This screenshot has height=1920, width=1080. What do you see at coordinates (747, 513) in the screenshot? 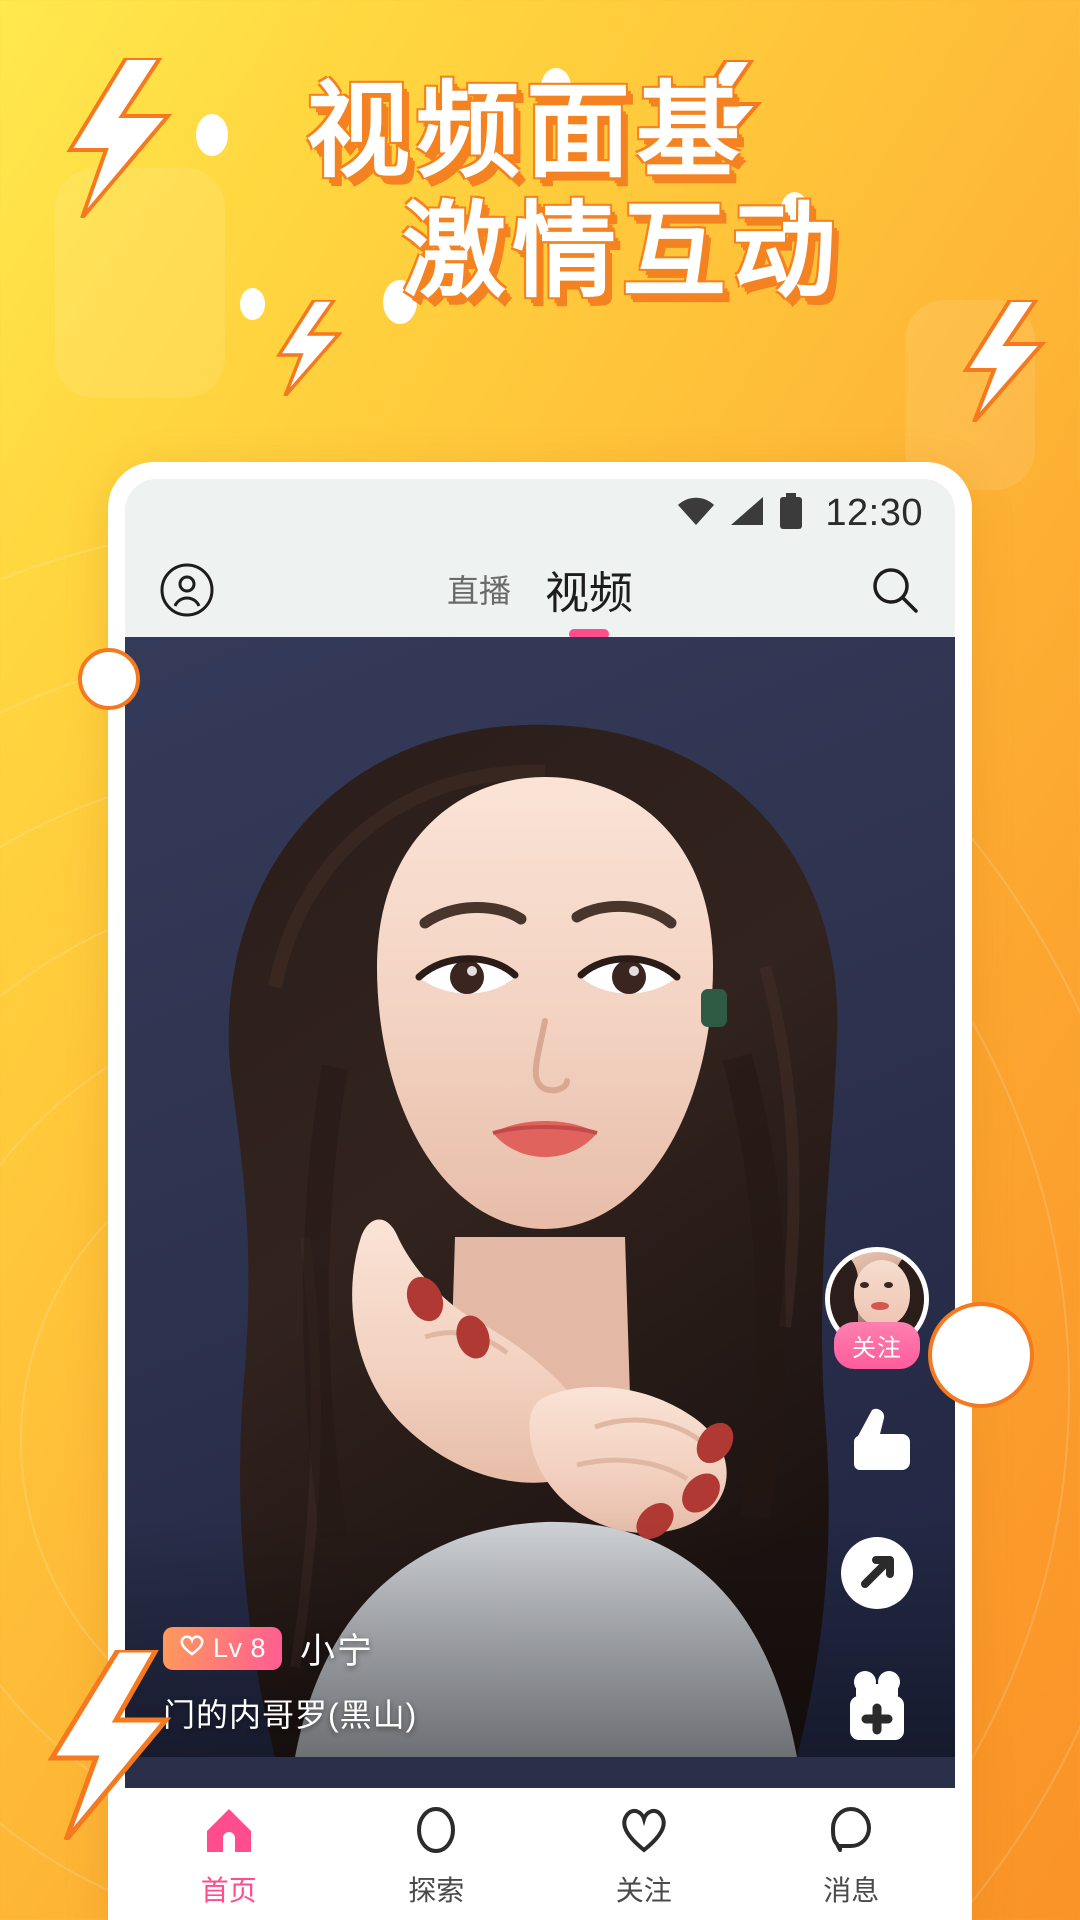
I see `cellular-signal-icon` at bounding box center [747, 513].